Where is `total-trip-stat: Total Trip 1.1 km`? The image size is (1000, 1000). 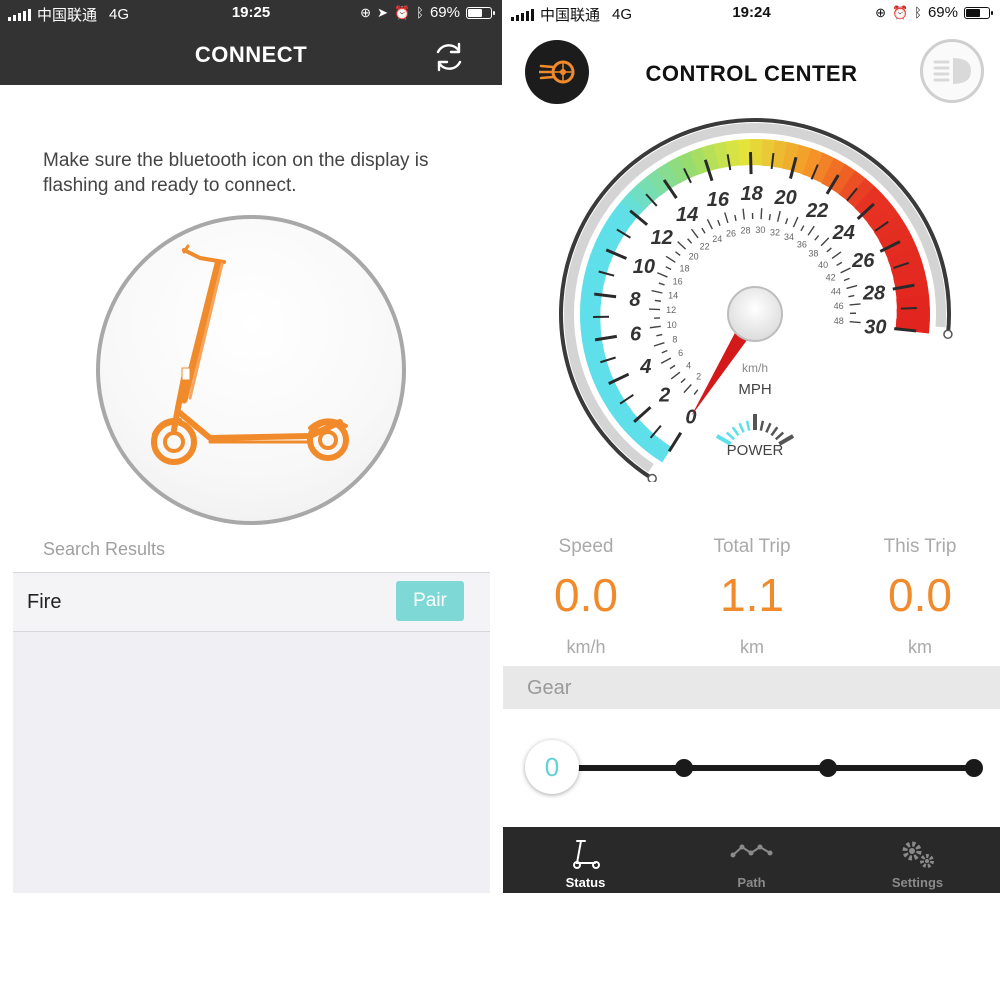
total-trip-stat: Total Trip 1.1 km is located at coordinates (752, 597).